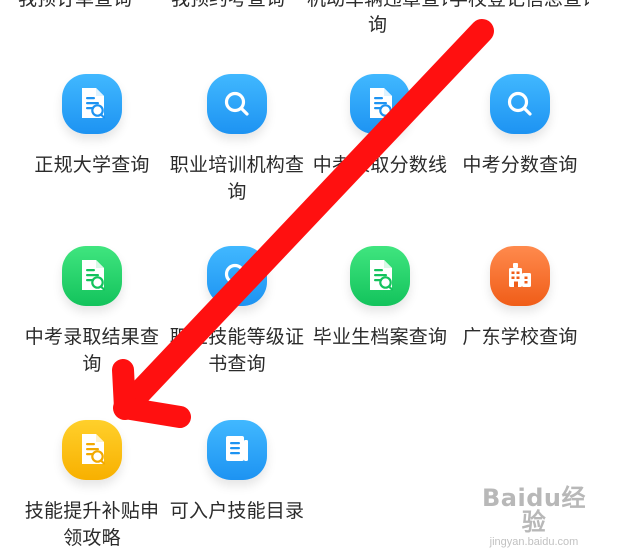 The image size is (619, 560). Describe the element at coordinates (377, 25) in the screenshot. I see `top-row-overflow-line: 询` at that location.